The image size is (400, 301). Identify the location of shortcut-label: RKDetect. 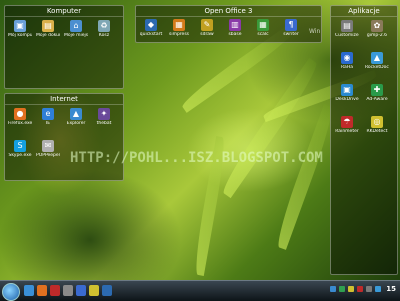
(377, 131).